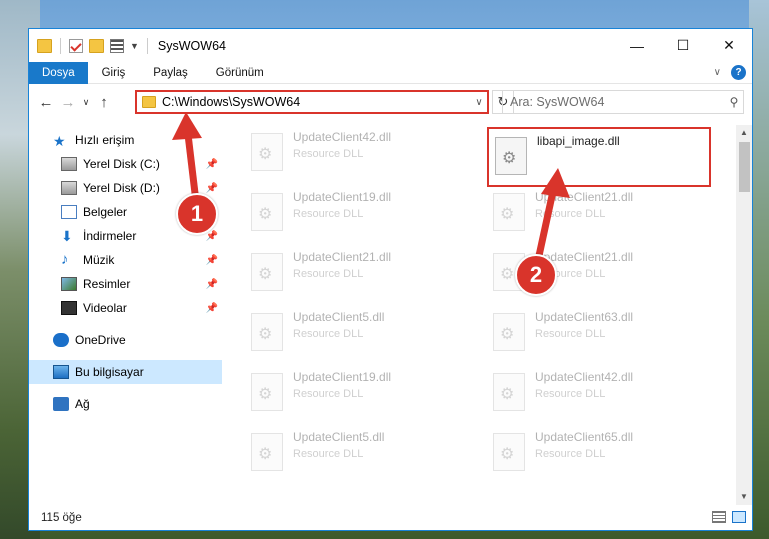  Describe the element at coordinates (58, 72) in the screenshot. I see `tab-file: Dosya` at that location.